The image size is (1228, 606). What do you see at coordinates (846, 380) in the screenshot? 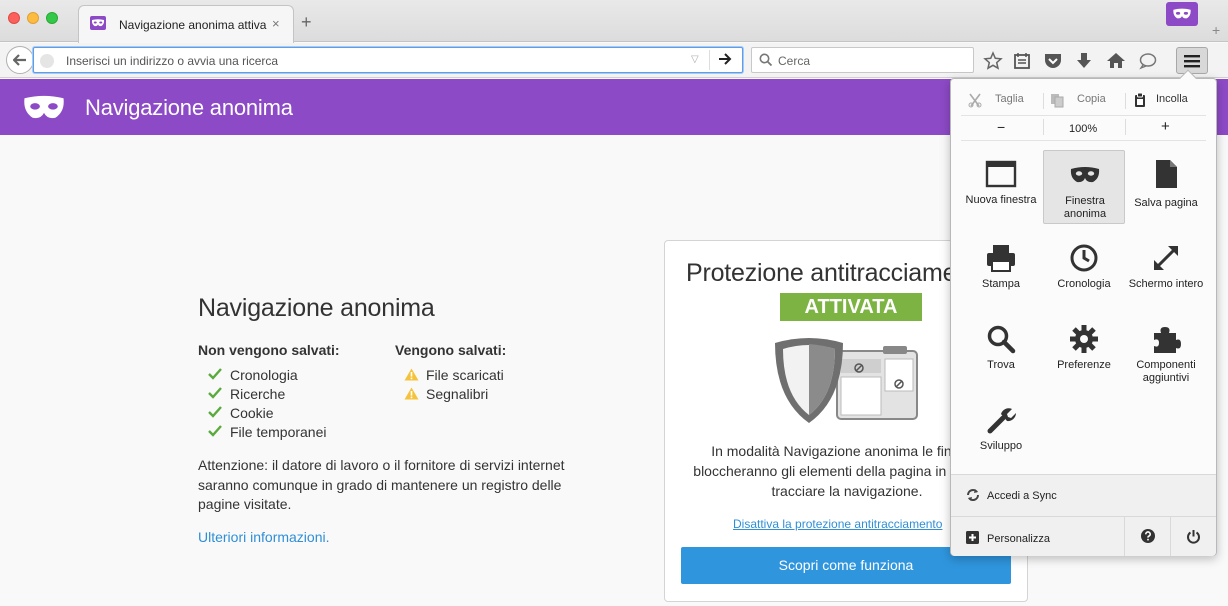
I see `shield-illustration-icon` at bounding box center [846, 380].